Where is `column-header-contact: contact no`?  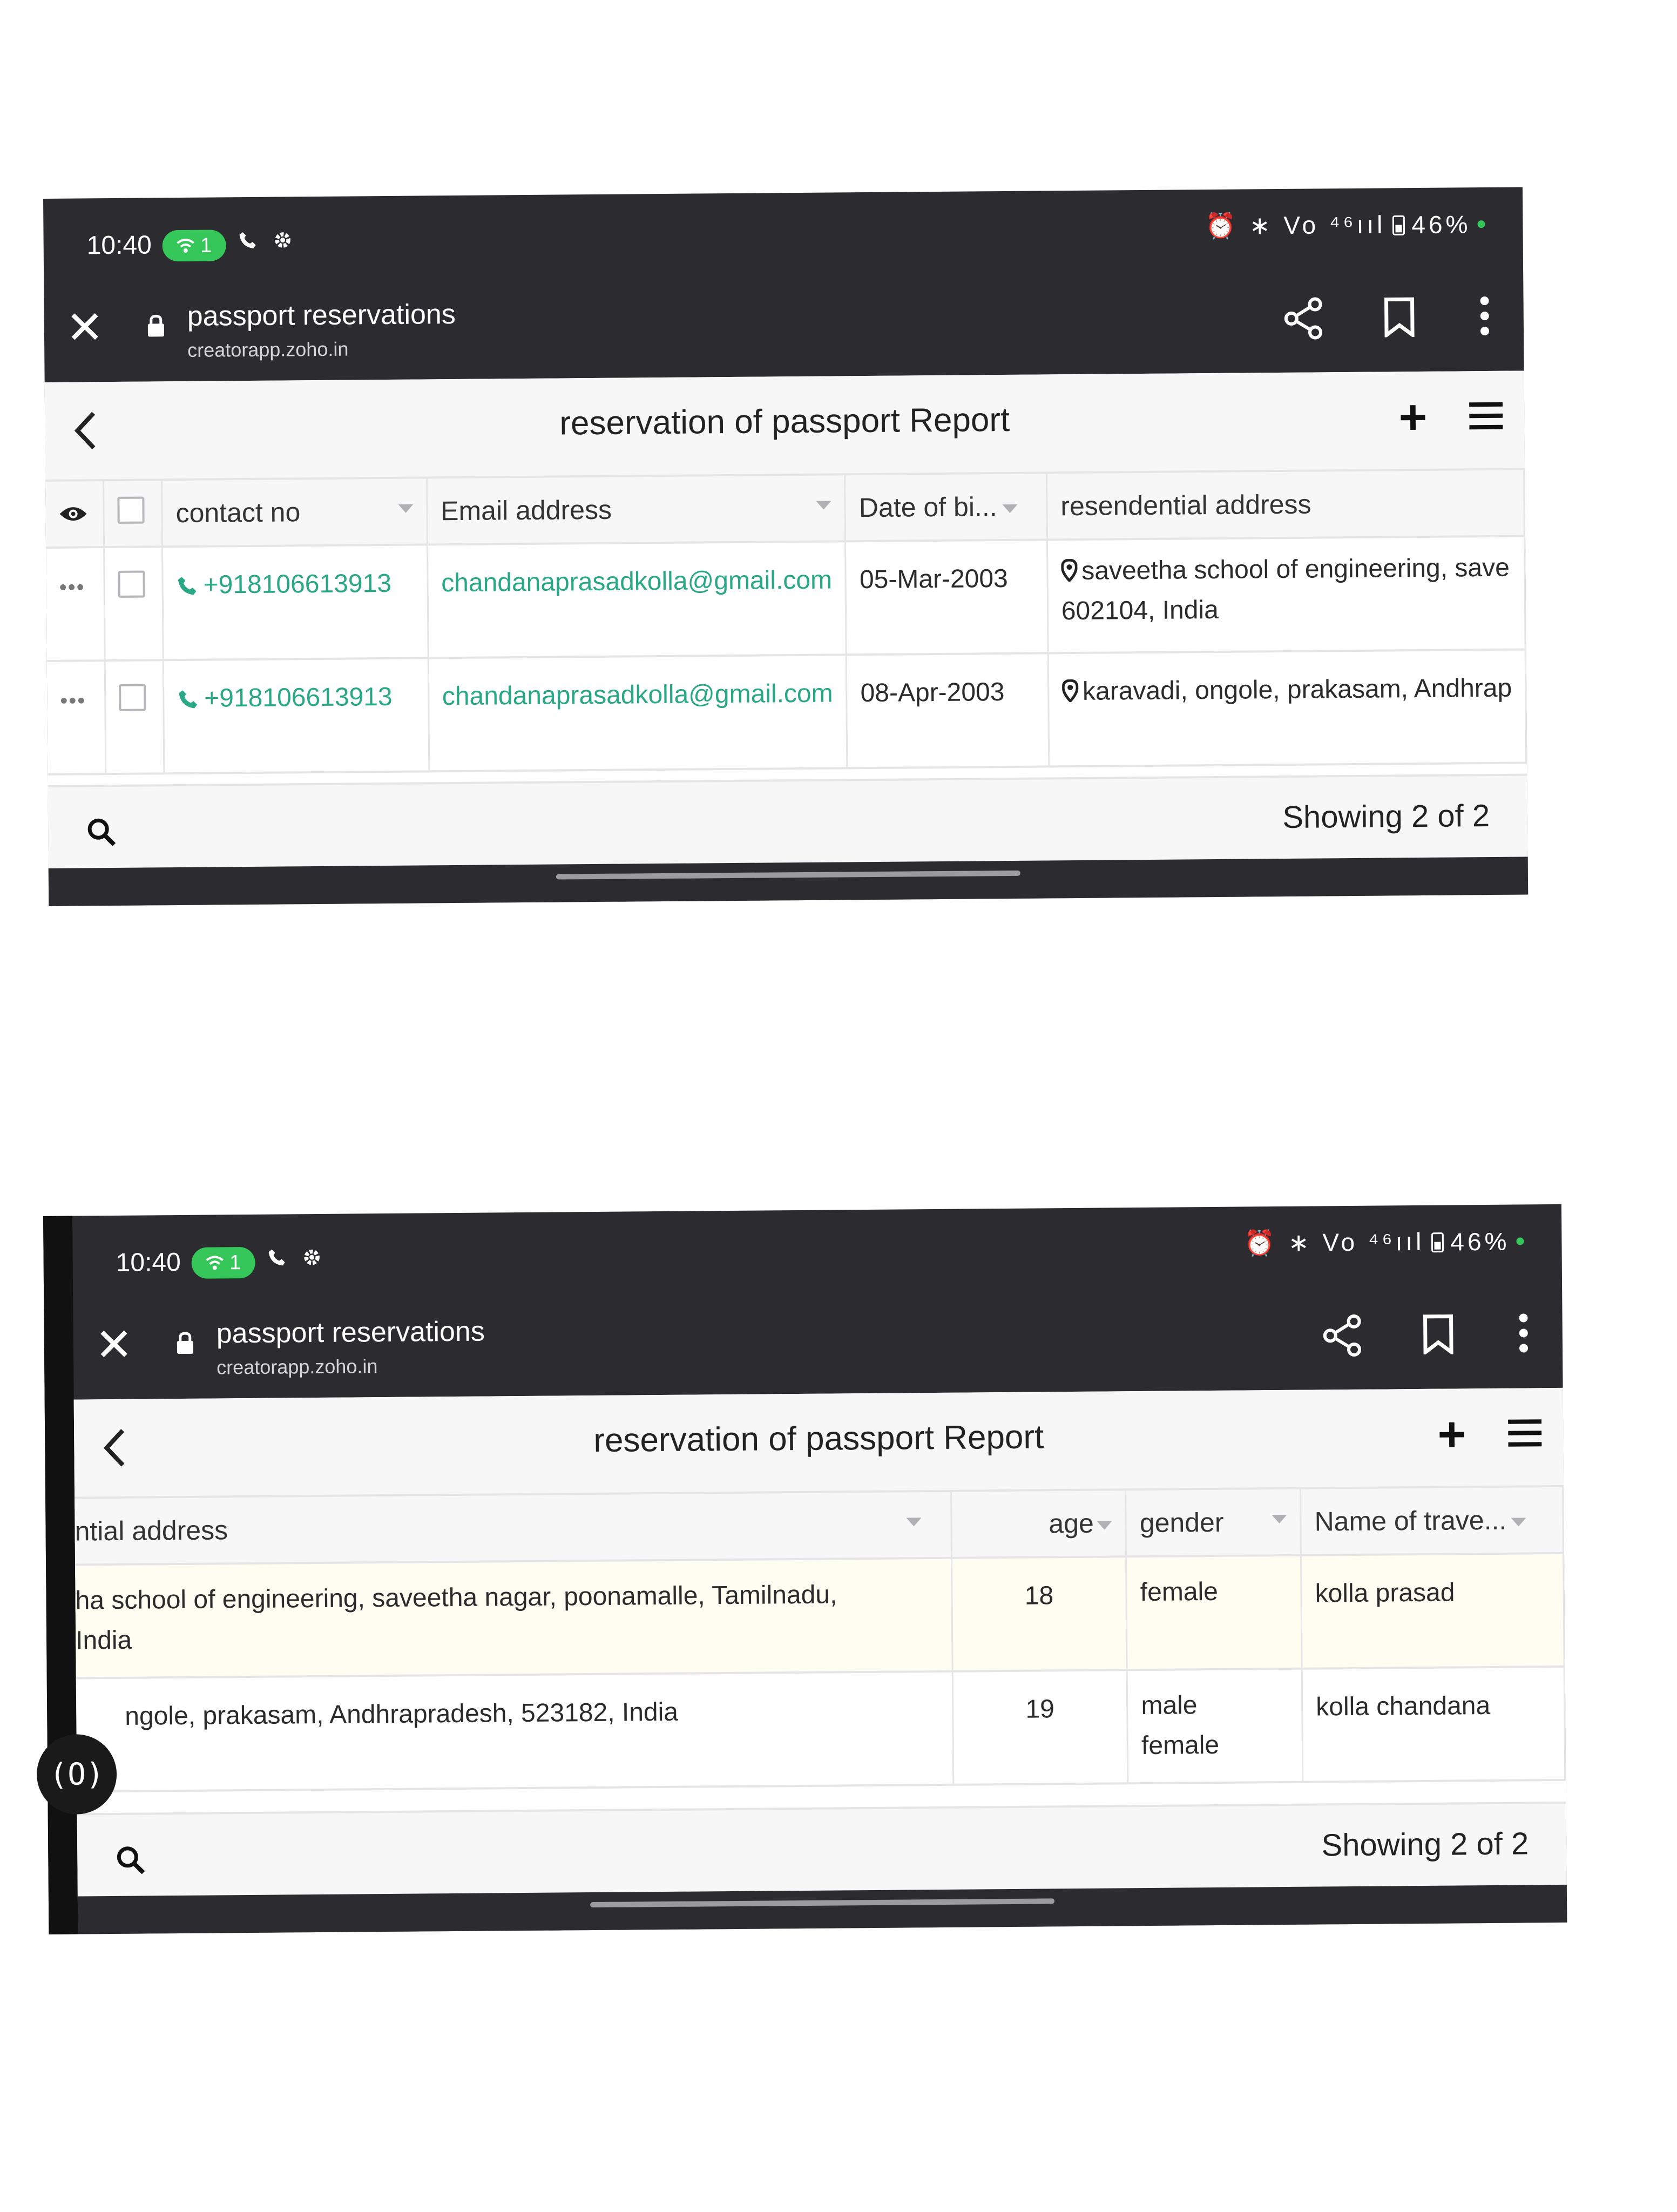
column-header-contact: contact no is located at coordinates (294, 512).